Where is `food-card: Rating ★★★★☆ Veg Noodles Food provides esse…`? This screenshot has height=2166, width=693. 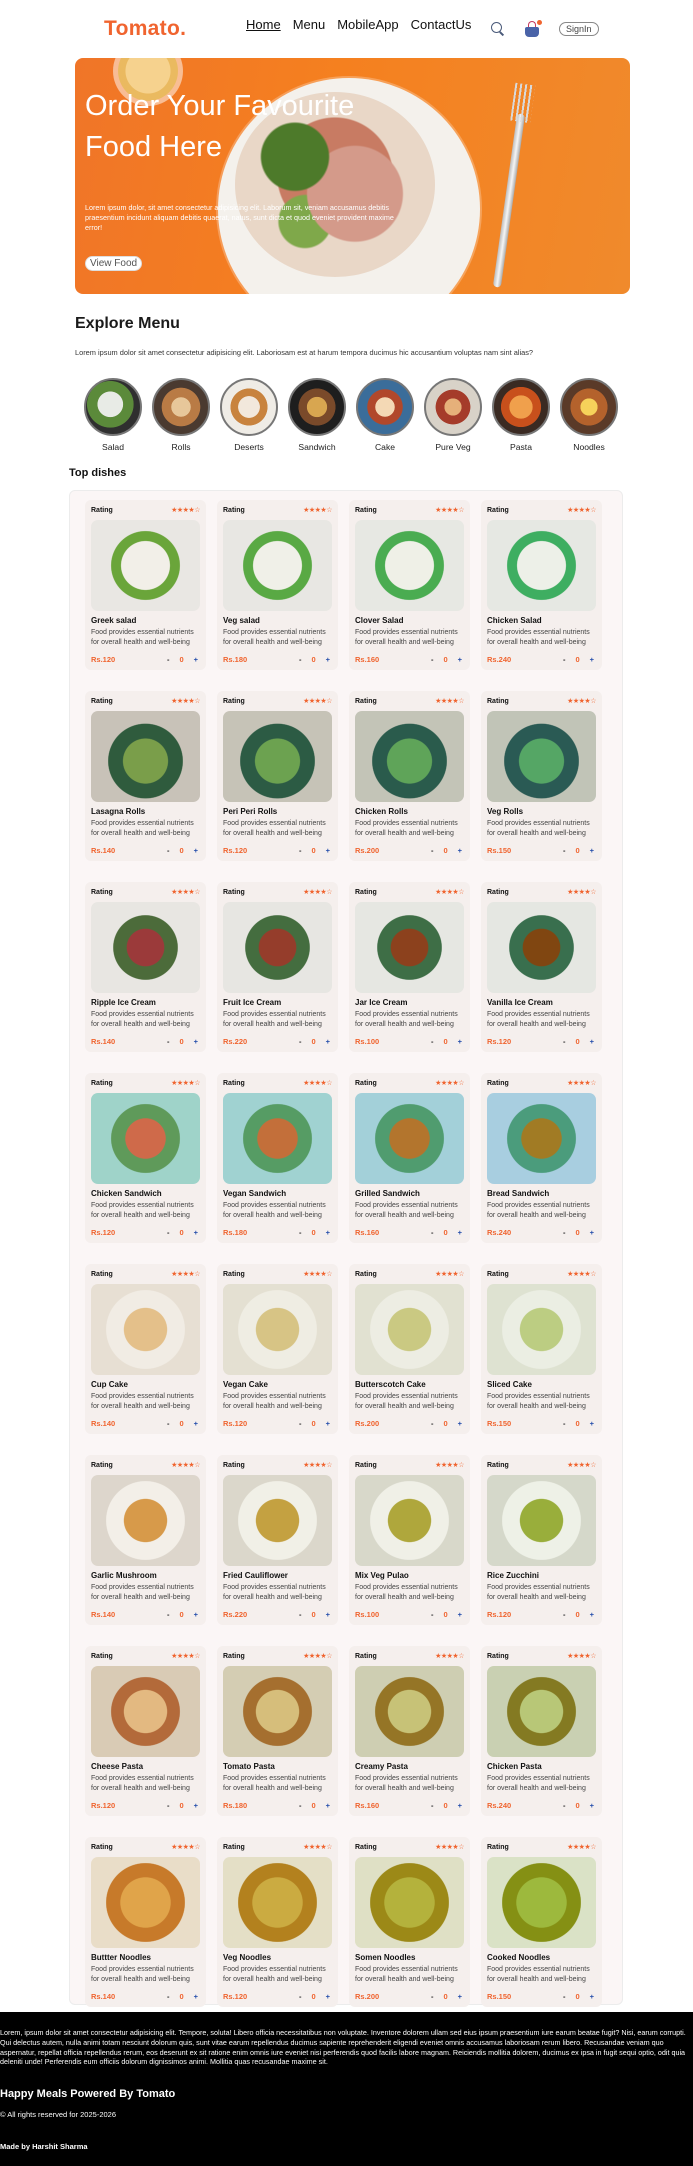
food-card: Rating ★★★★☆ Veg Noodles Food provides esse… is located at coordinates (277, 1922).